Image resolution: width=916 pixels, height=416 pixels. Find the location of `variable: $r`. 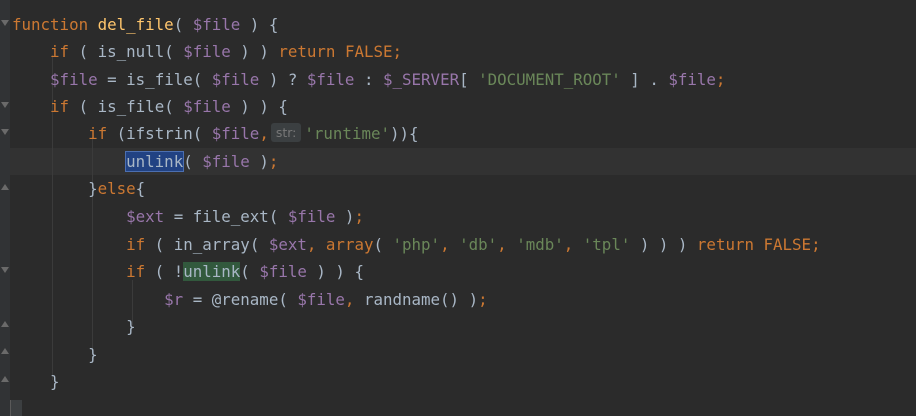

variable: $r is located at coordinates (174, 299).